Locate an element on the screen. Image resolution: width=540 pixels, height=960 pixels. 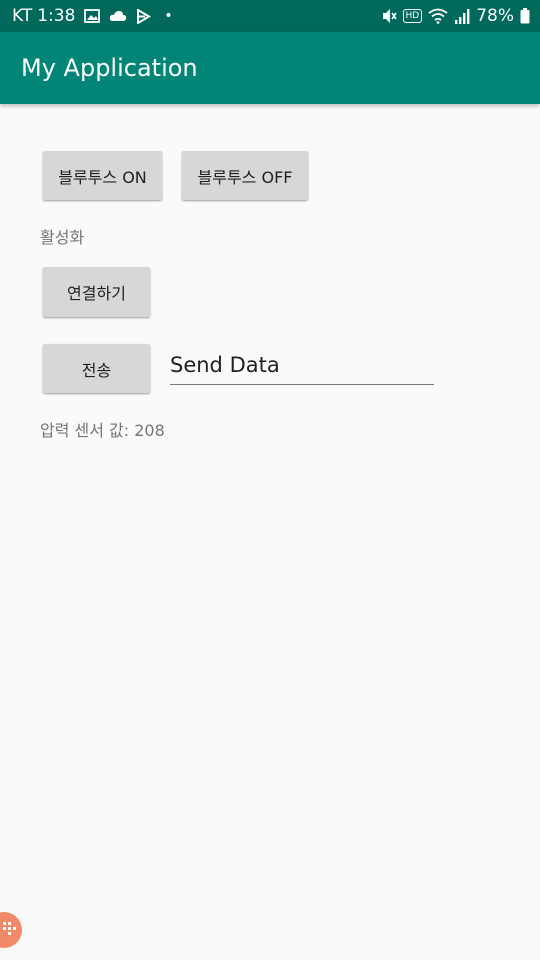
send-data-input is located at coordinates (300, 365).